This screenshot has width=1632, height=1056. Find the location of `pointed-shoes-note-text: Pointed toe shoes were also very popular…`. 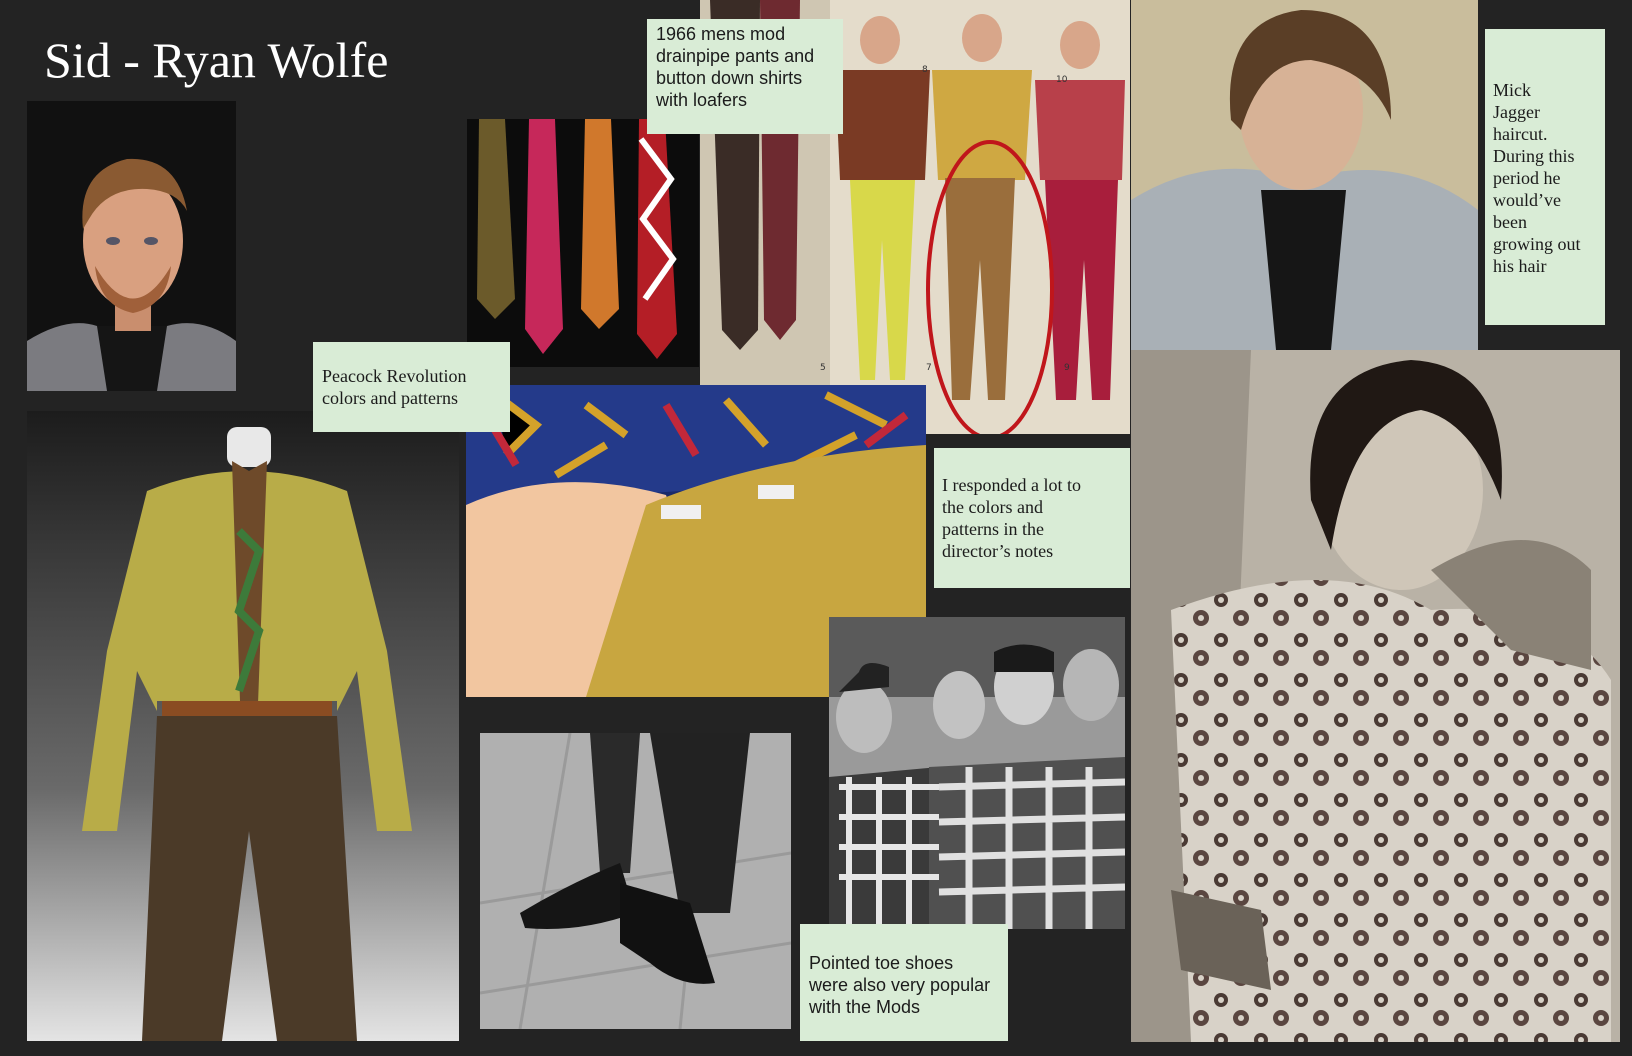

pointed-shoes-note-text: Pointed toe shoes were also very popular… is located at coordinates (900, 985).